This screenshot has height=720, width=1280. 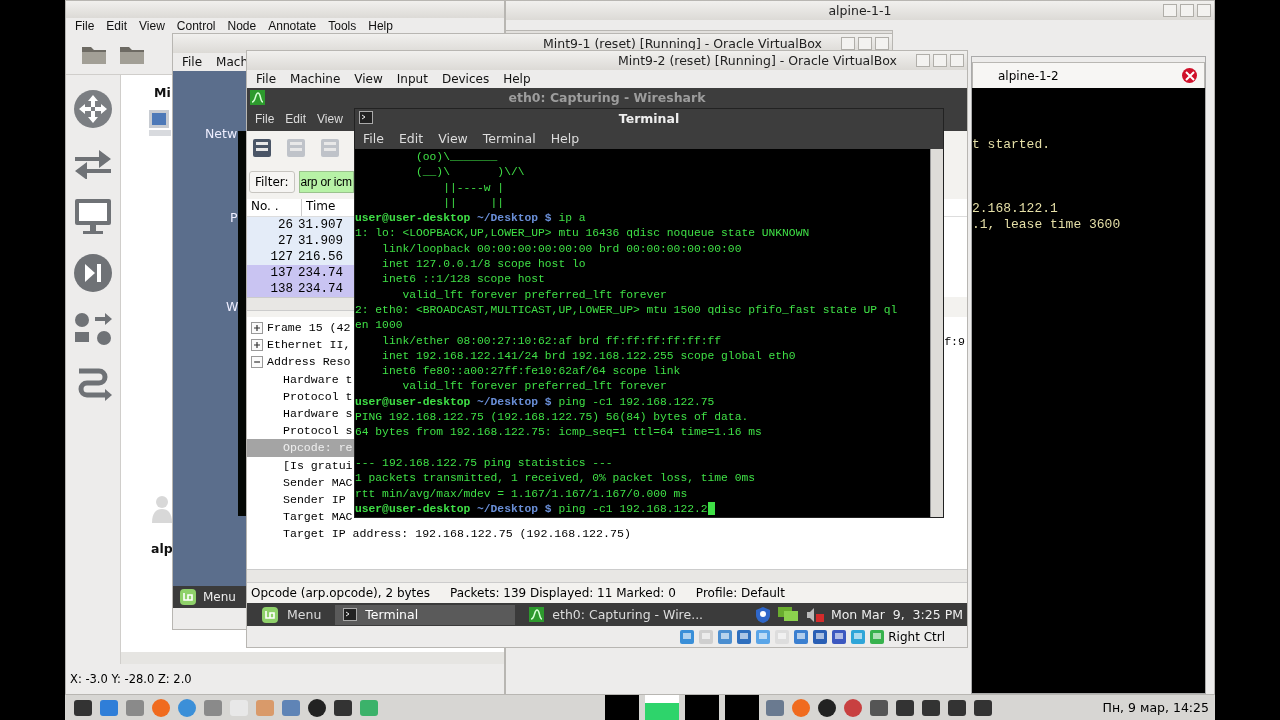 I want to click on menu-item: Node, so click(x=242, y=25).